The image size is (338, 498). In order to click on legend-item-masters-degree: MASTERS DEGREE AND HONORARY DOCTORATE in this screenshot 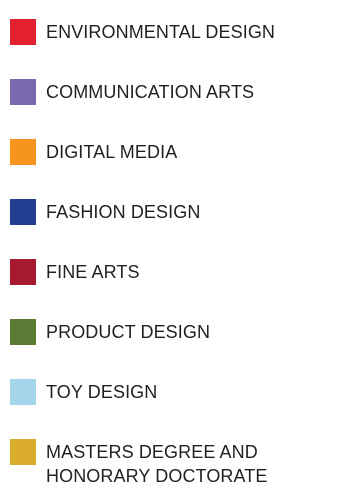, I will do `click(173, 467)`.